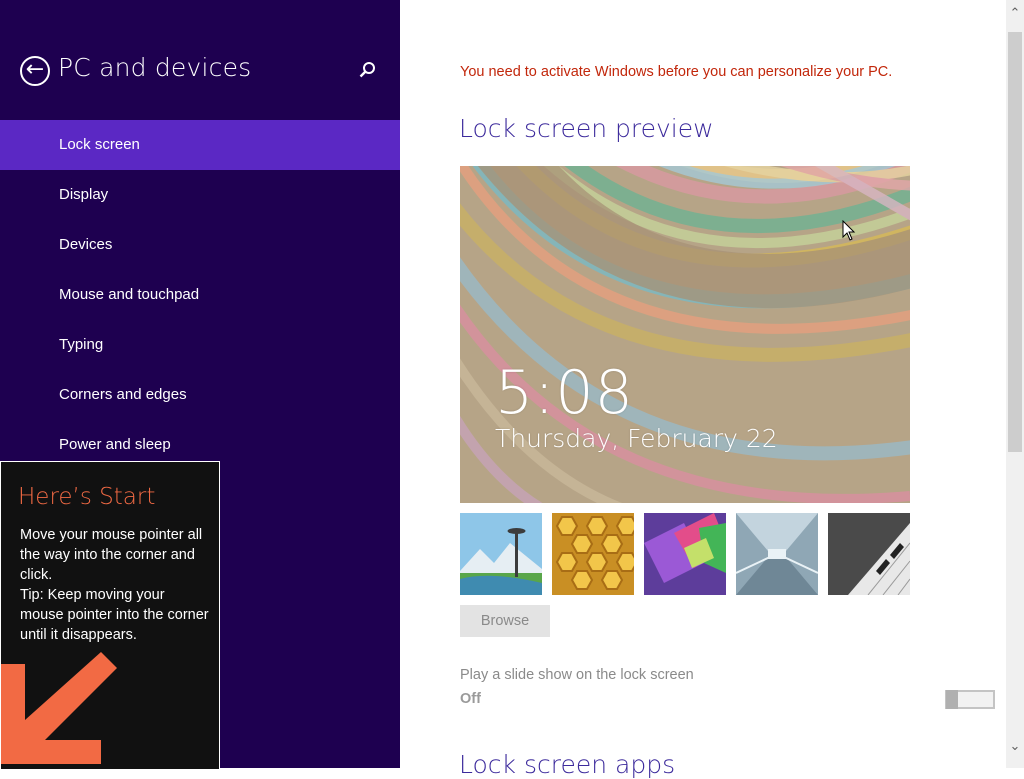  Describe the element at coordinates (200, 295) in the screenshot. I see `nav-item-mouse-and-touchpad: Mouse and touchpad` at that location.